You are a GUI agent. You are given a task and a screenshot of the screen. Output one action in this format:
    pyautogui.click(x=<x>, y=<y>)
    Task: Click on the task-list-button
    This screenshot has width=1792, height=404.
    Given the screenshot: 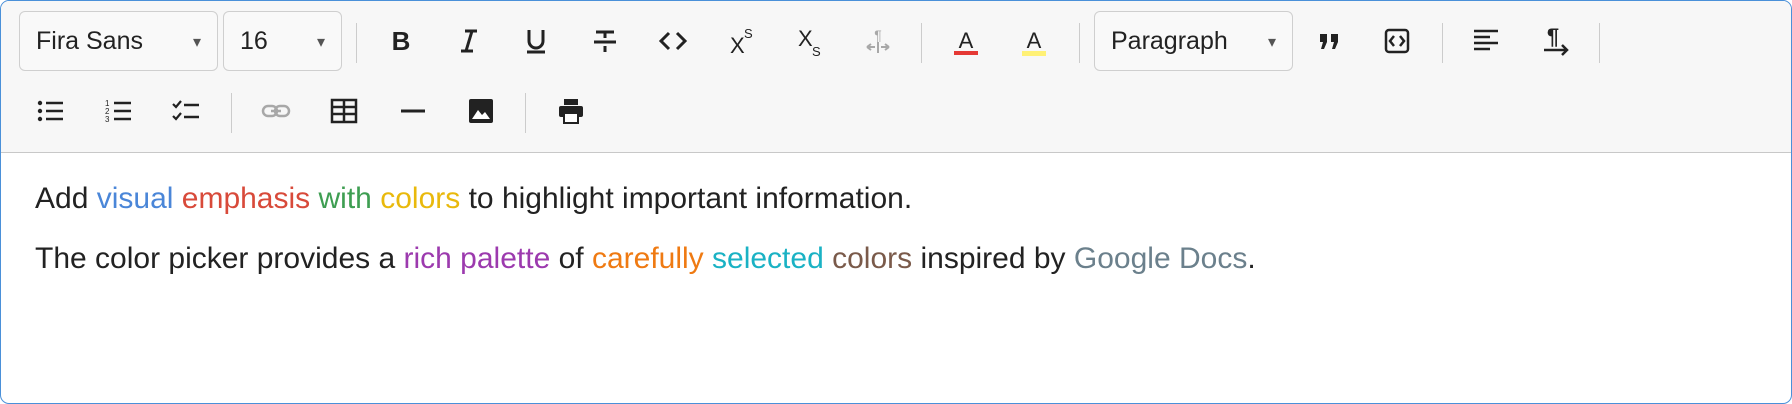 What is the action you would take?
    pyautogui.click(x=186, y=111)
    